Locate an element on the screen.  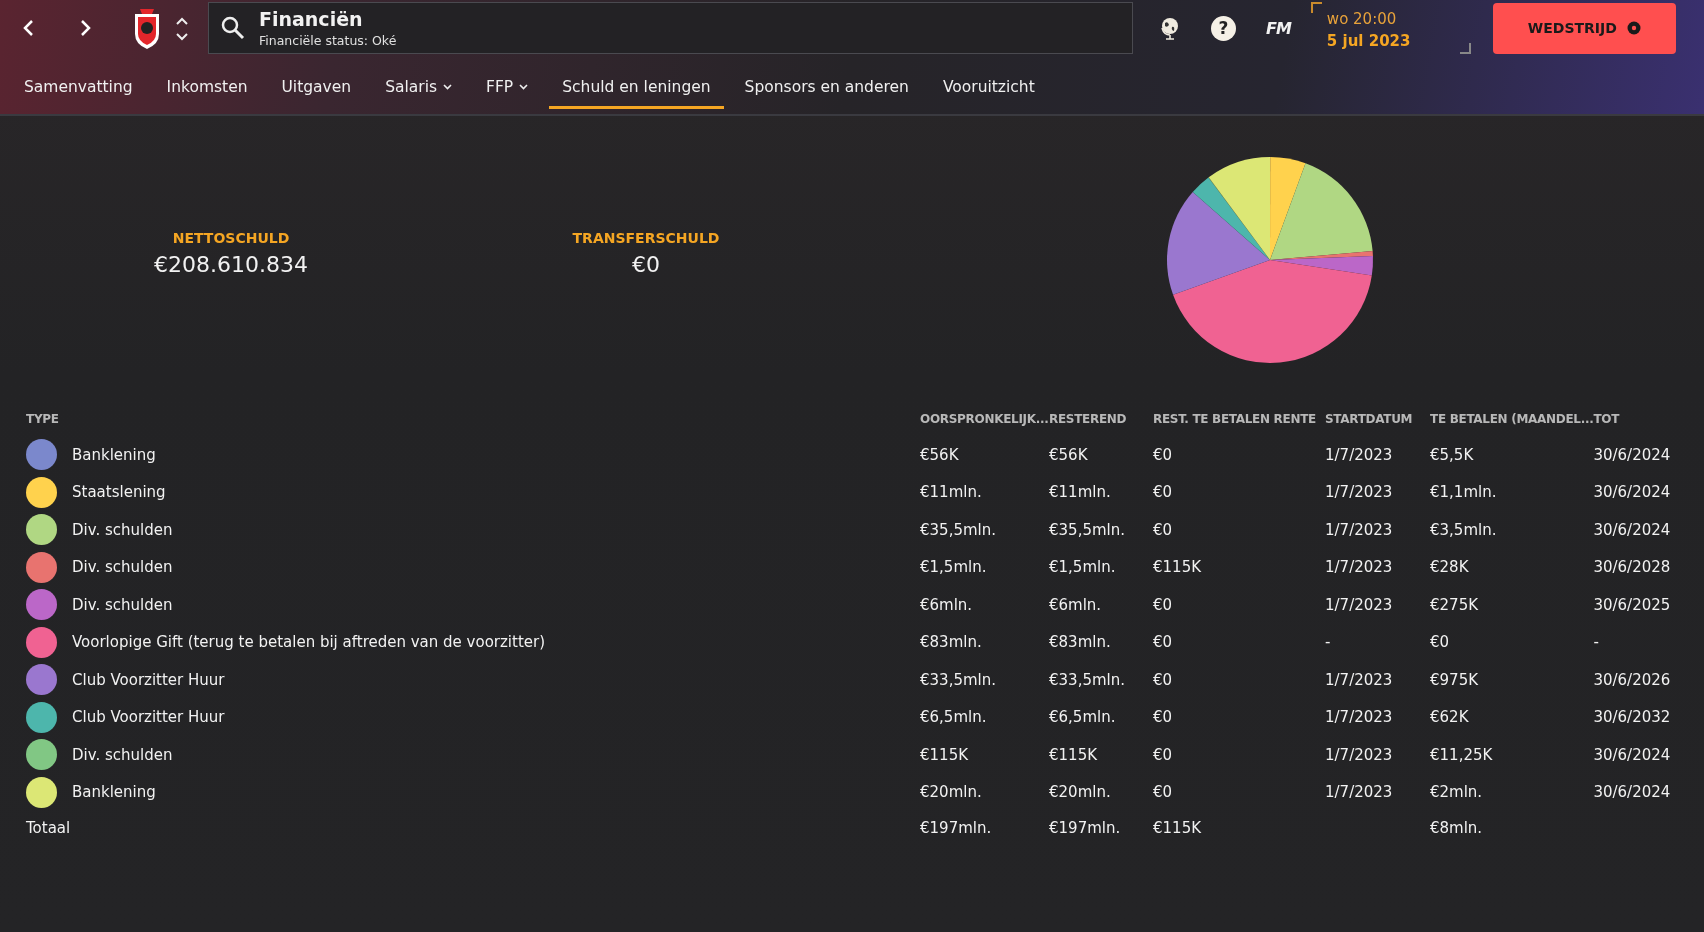
column-header: RESTEREND is located at coordinates (1088, 419).